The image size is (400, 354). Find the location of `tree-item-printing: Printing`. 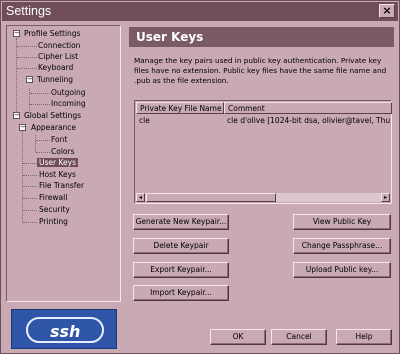

tree-item-printing: Printing is located at coordinates (53, 222).